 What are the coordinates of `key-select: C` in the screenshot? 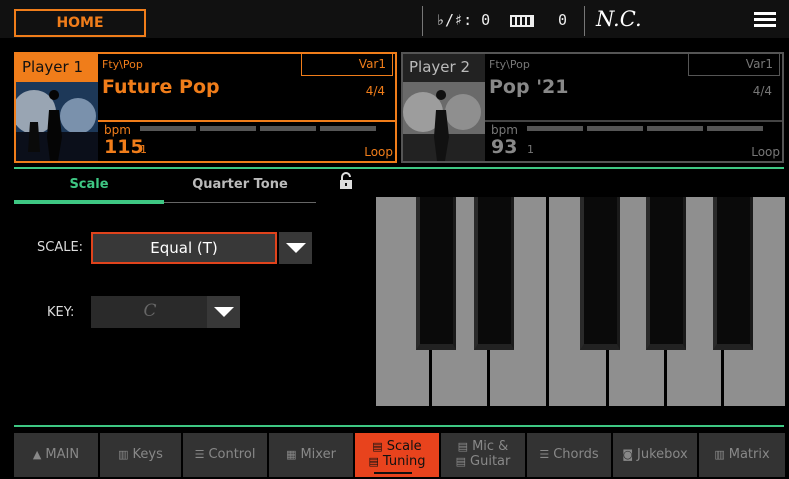 It's located at (150, 312).